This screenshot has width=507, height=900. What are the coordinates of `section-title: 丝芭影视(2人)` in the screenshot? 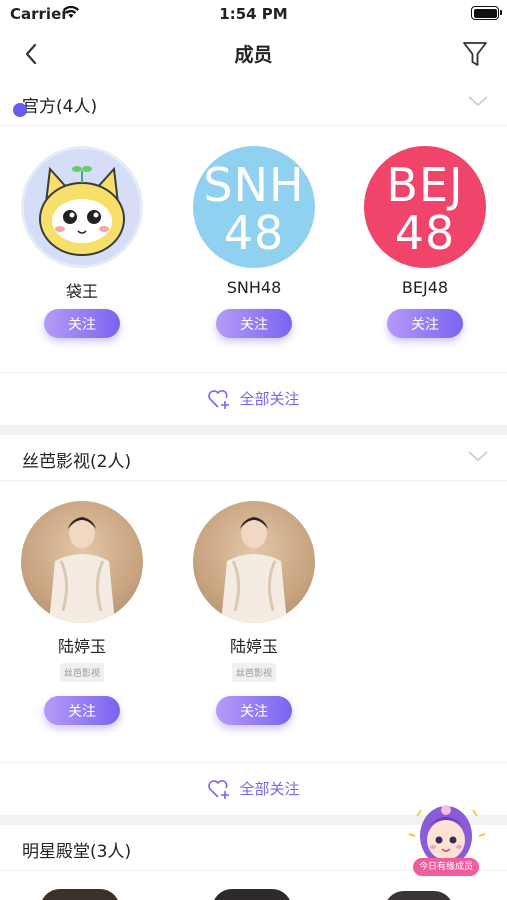 It's located at (77, 462).